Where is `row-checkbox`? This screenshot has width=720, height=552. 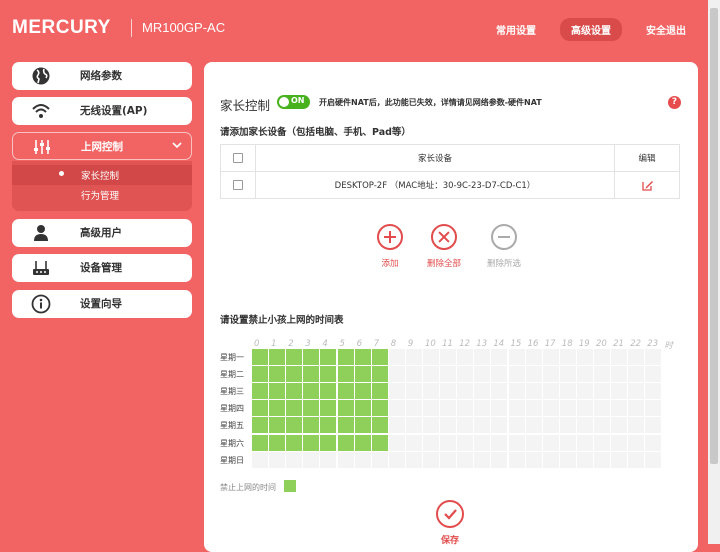
row-checkbox is located at coordinates (238, 184).